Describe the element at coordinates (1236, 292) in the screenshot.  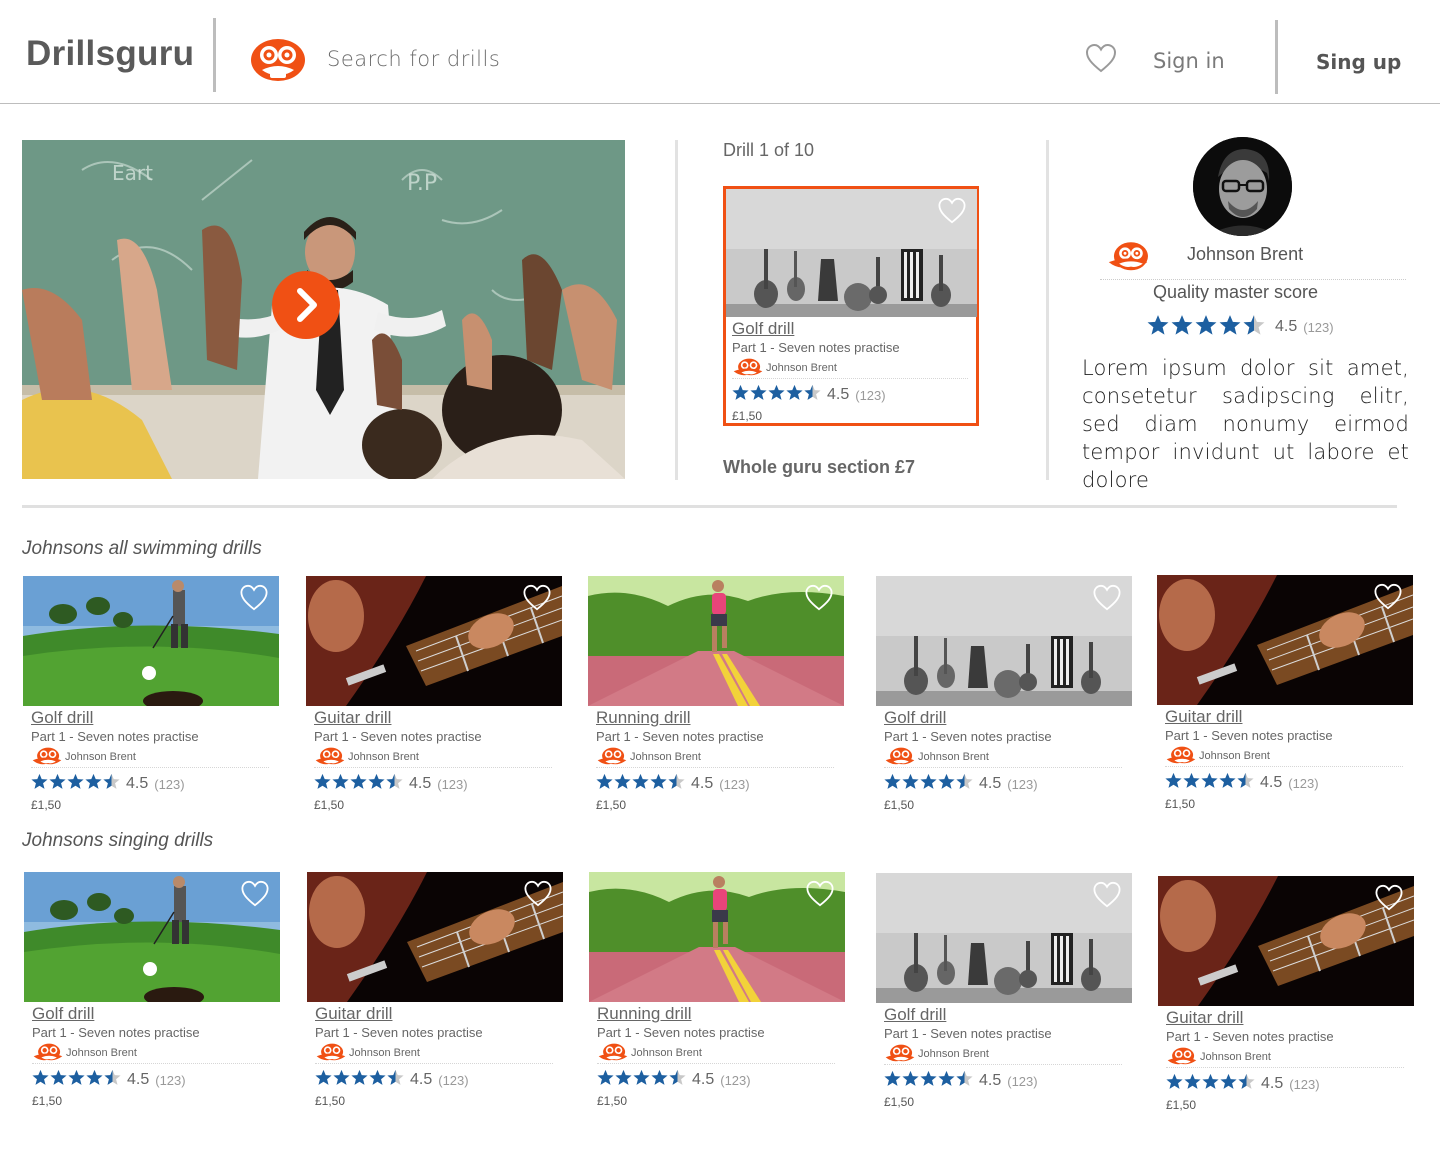
I see `quality-score-label: Quality master score` at that location.